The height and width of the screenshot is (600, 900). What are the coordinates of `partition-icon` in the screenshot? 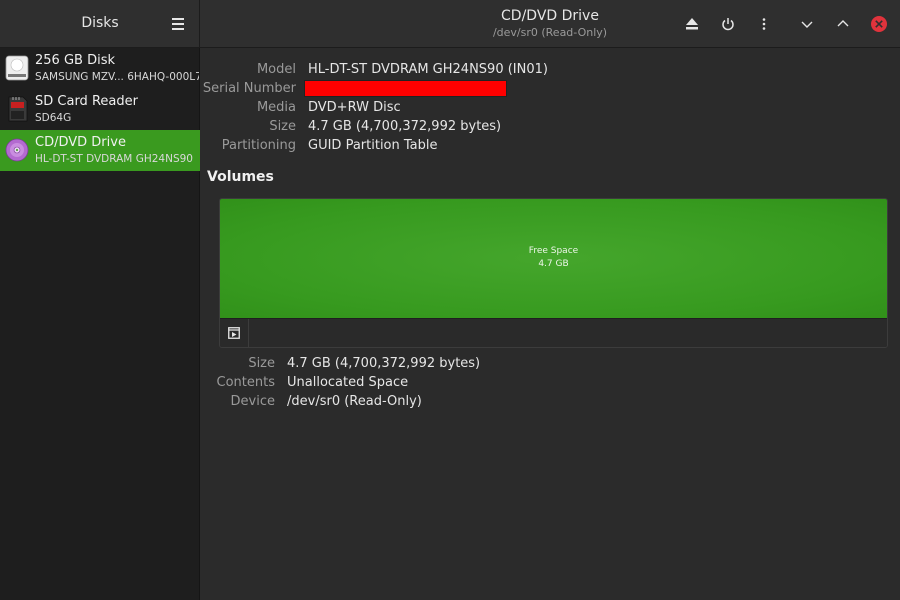 It's located at (234, 333).